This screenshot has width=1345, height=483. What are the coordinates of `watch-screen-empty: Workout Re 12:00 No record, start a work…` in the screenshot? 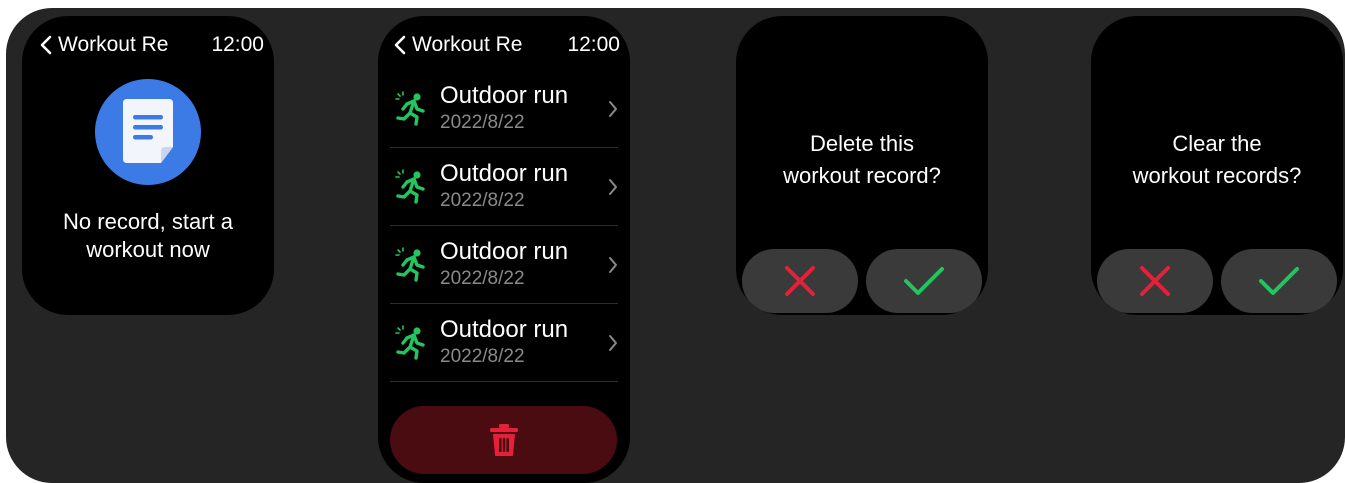 It's located at (148, 165).